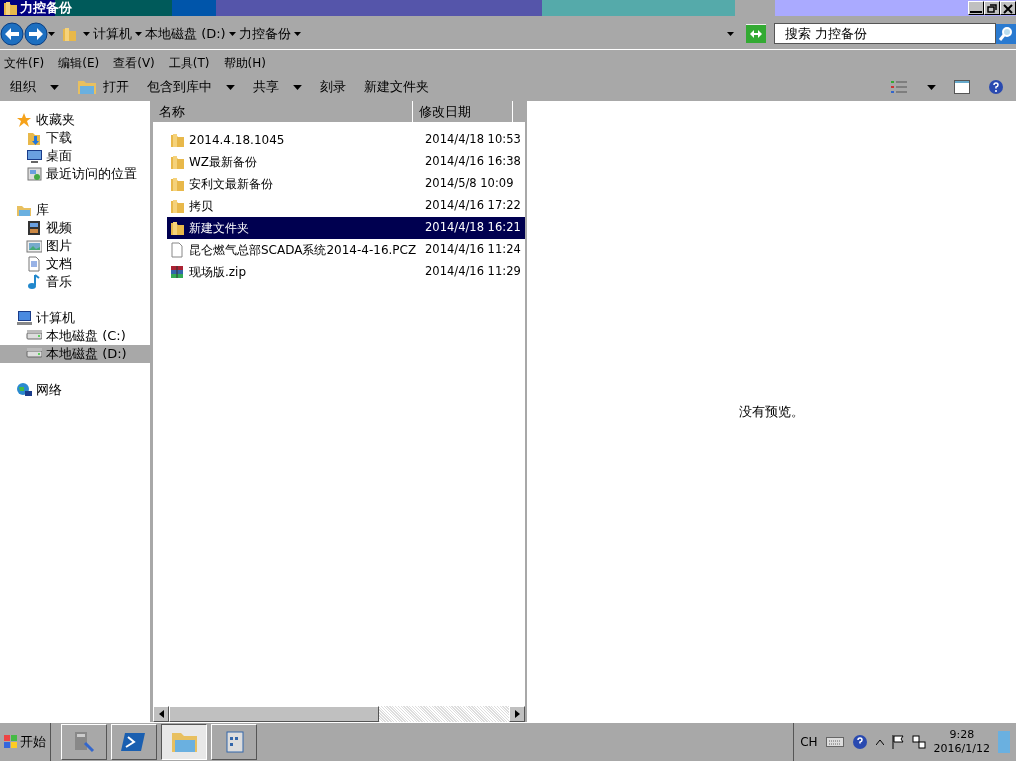 This screenshot has width=1016, height=761. I want to click on sidebar-item: 桌面, so click(75, 156).